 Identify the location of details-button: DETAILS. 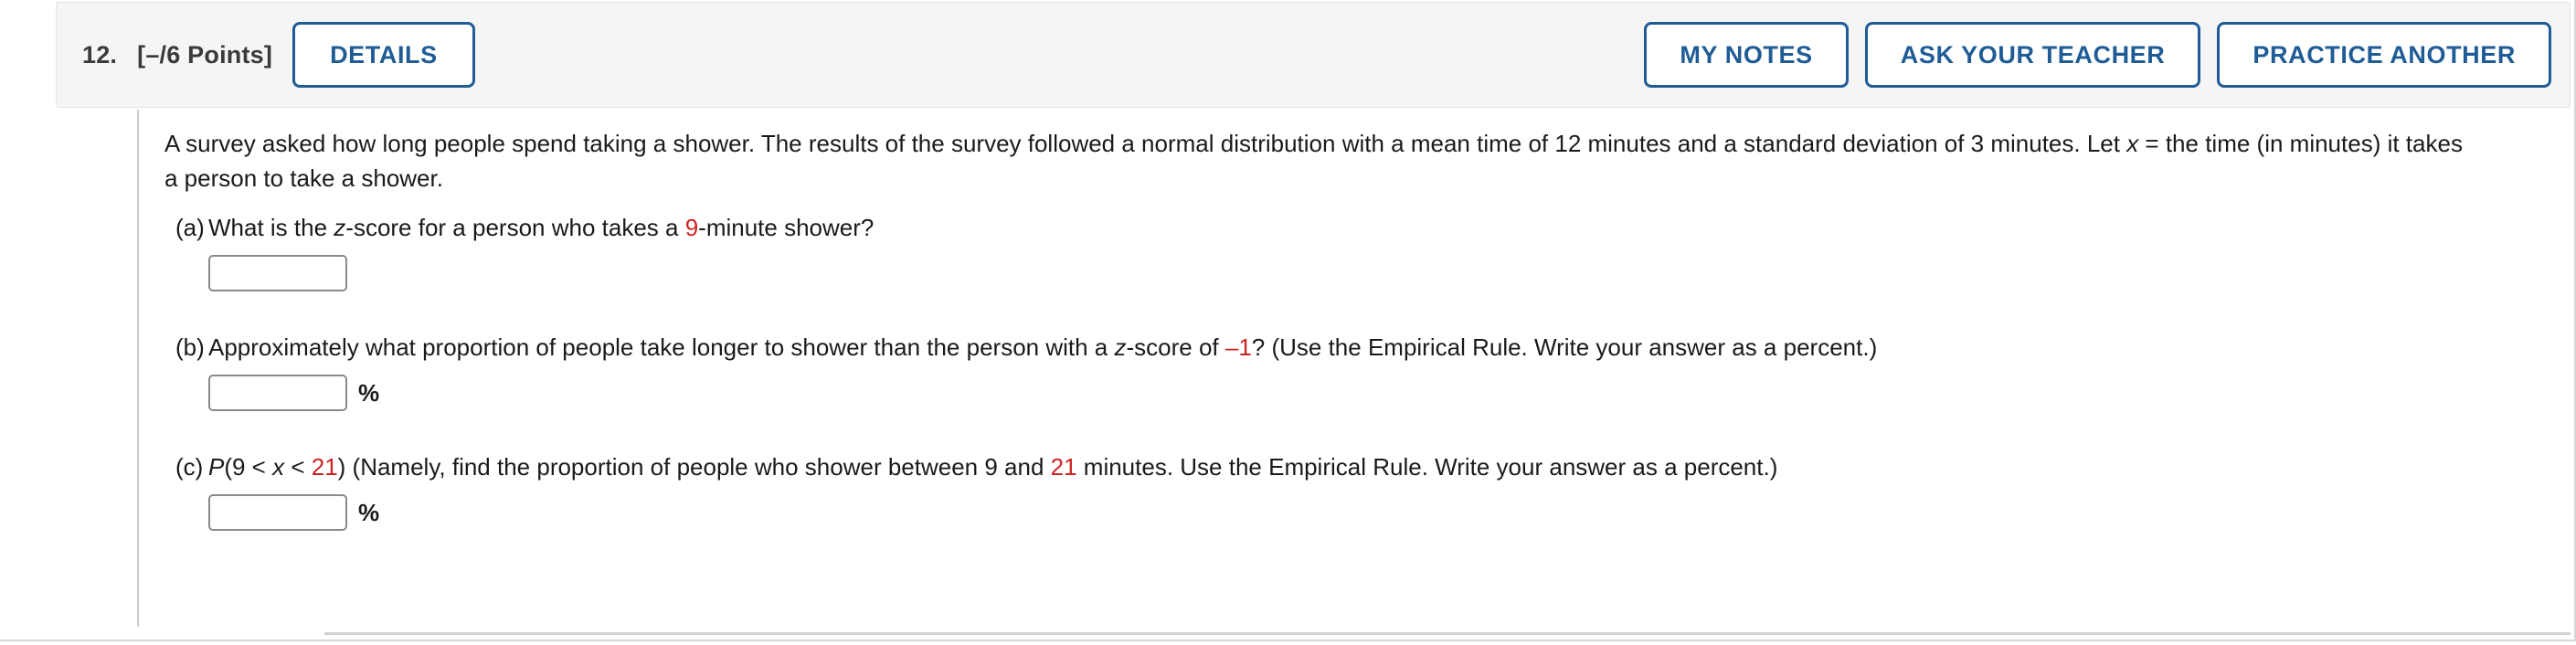
(383, 55).